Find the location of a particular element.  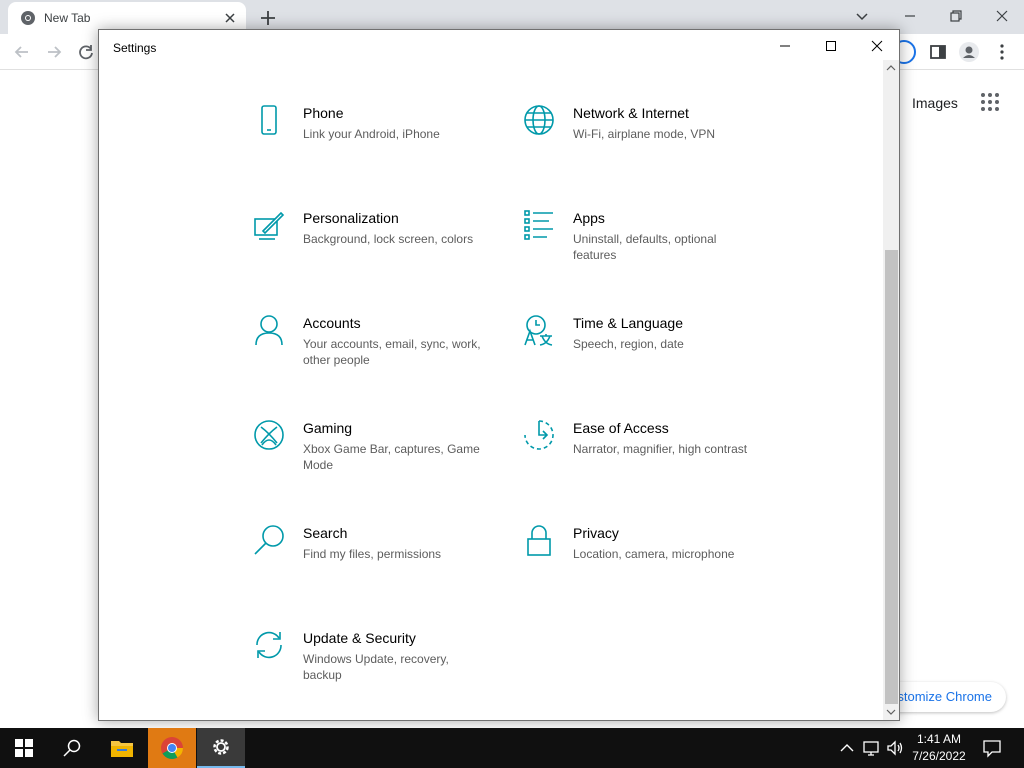

lock-icon is located at coordinates (539, 540).